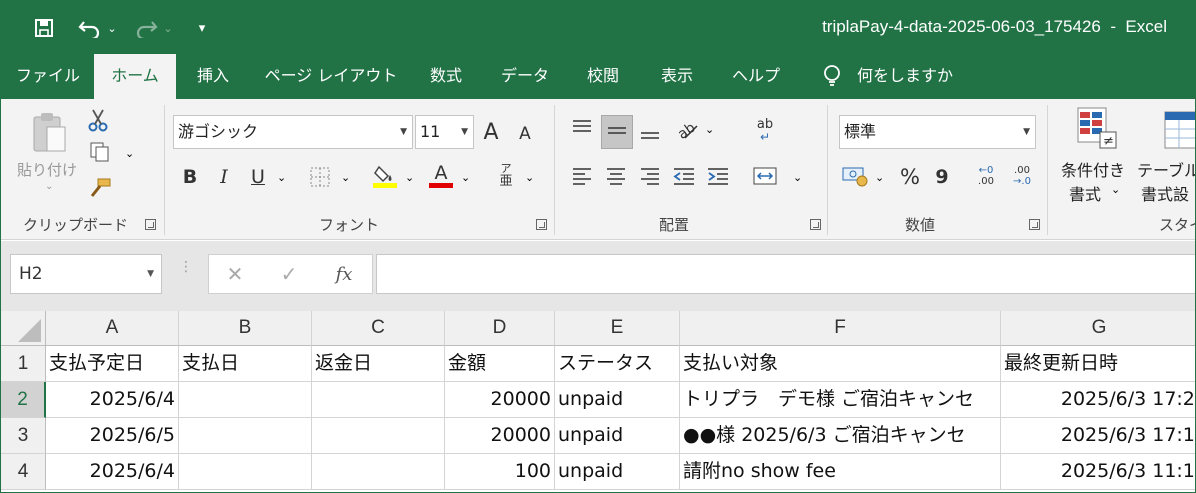  What do you see at coordinates (756, 76) in the screenshot?
I see `tab-help: ヘルプ` at bounding box center [756, 76].